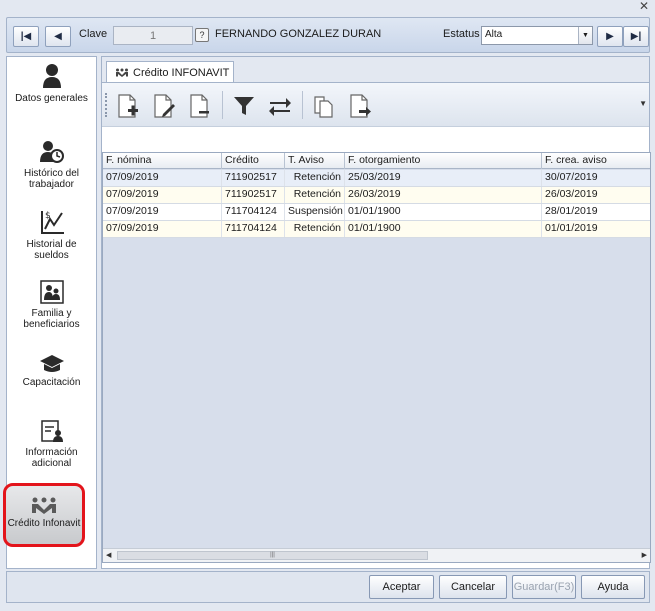  What do you see at coordinates (473, 587) in the screenshot?
I see `cancelar-button: Cancelar` at bounding box center [473, 587].